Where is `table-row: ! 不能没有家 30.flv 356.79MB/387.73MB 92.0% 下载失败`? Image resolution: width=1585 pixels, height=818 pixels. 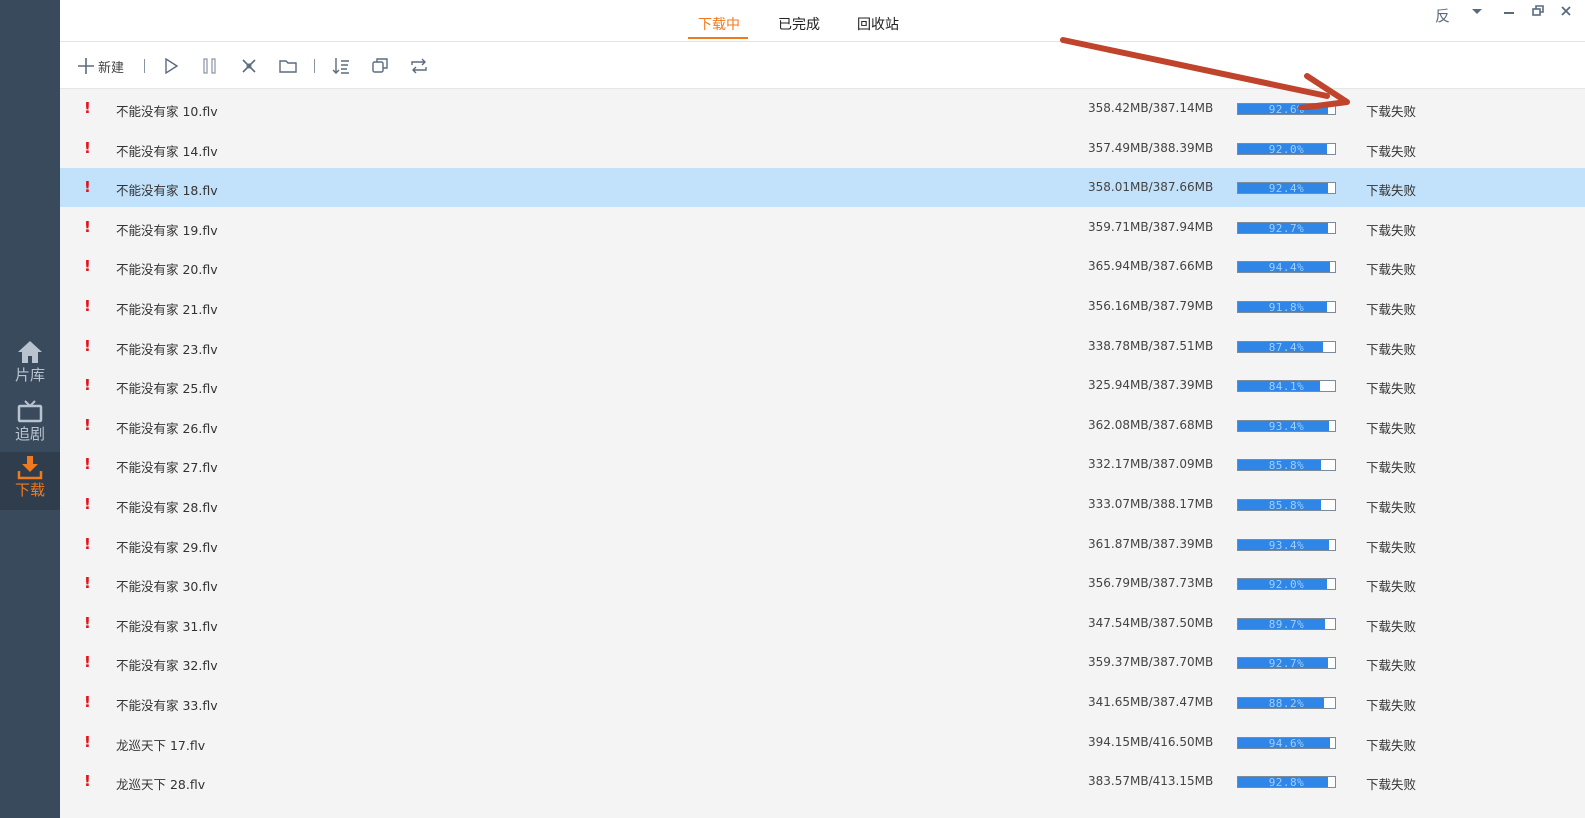 table-row: ! 不能没有家 30.flv 356.79MB/387.73MB 92.0% 下载失败 is located at coordinates (822, 584).